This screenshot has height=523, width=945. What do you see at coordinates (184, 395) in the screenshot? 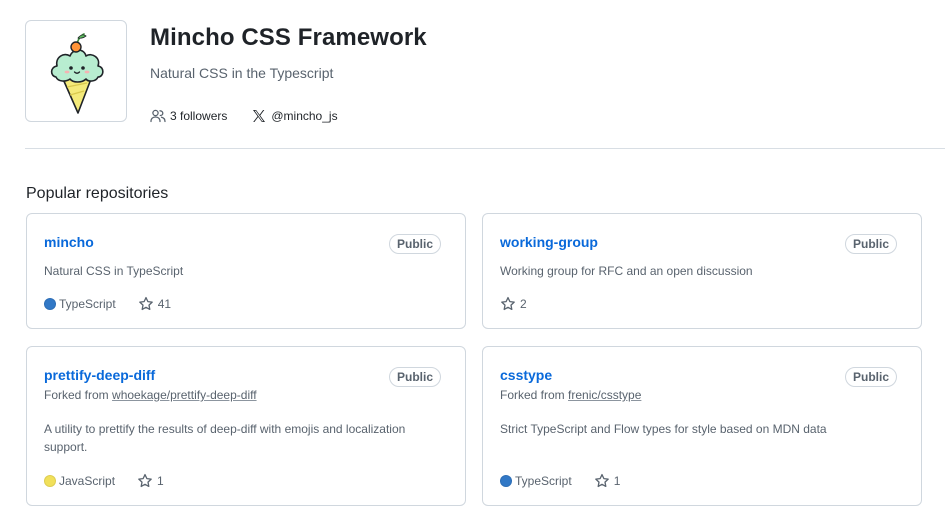
I see `fork-source-link: whoekage/prettify-deep-diff` at bounding box center [184, 395].